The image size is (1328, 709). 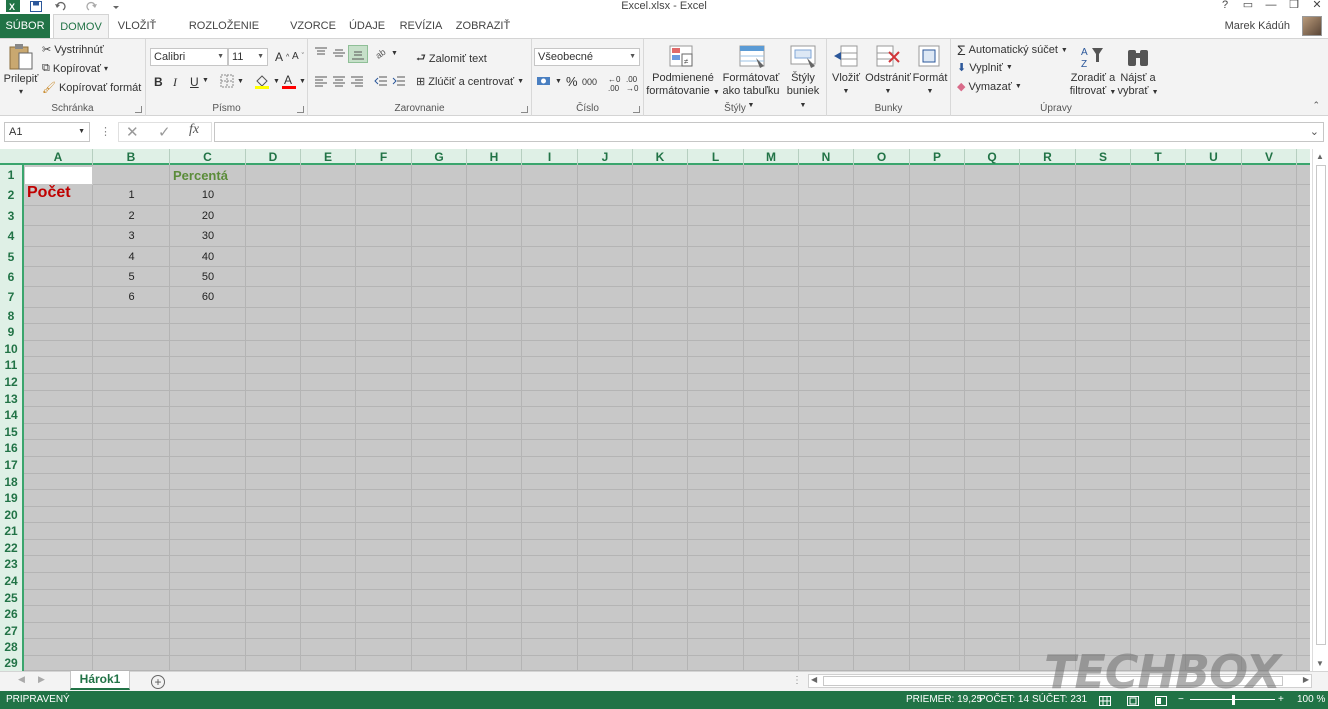 What do you see at coordinates (1257, 26) in the screenshot?
I see `user-name: Marek Kádúh` at bounding box center [1257, 26].